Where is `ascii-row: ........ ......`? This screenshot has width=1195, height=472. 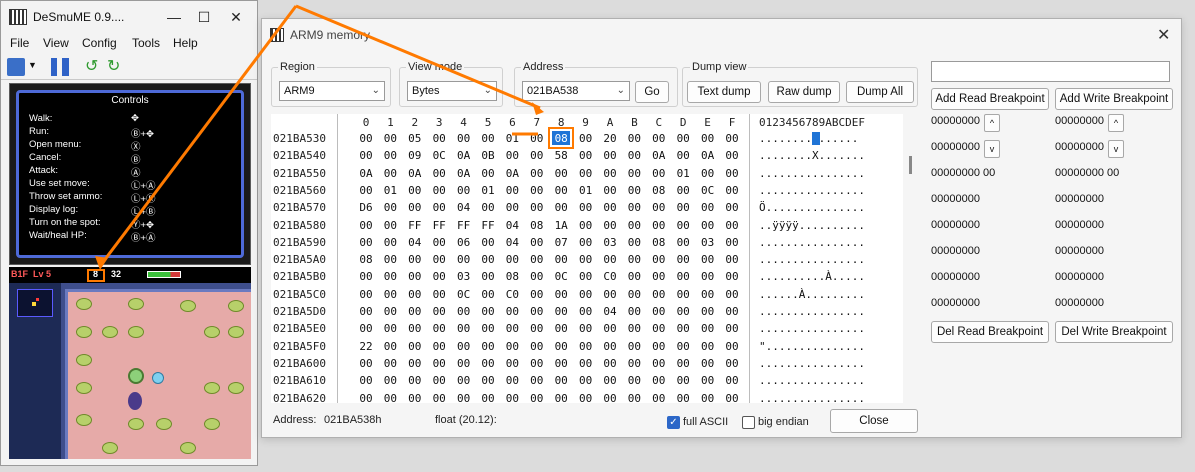
ascii-row: ........ ...... is located at coordinates (808, 138).